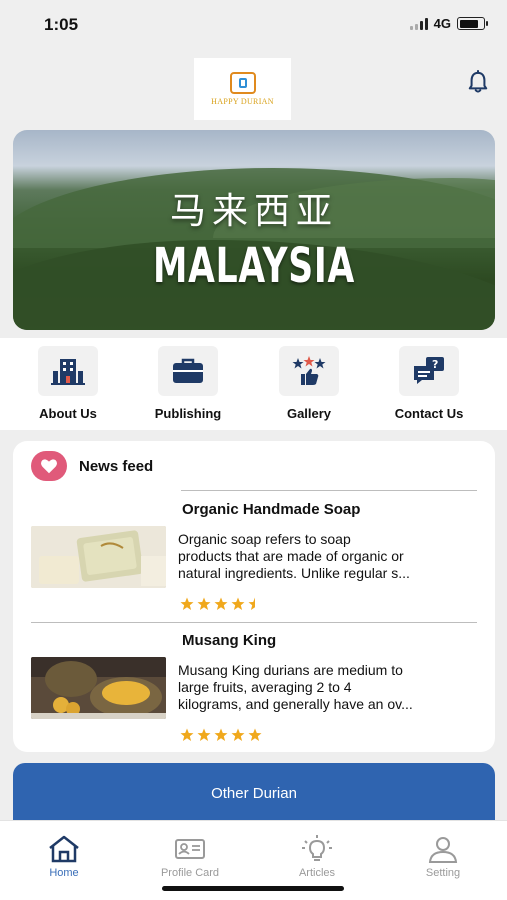 This screenshot has width=507, height=900. I want to click on tab-home: Home, so click(64, 857).